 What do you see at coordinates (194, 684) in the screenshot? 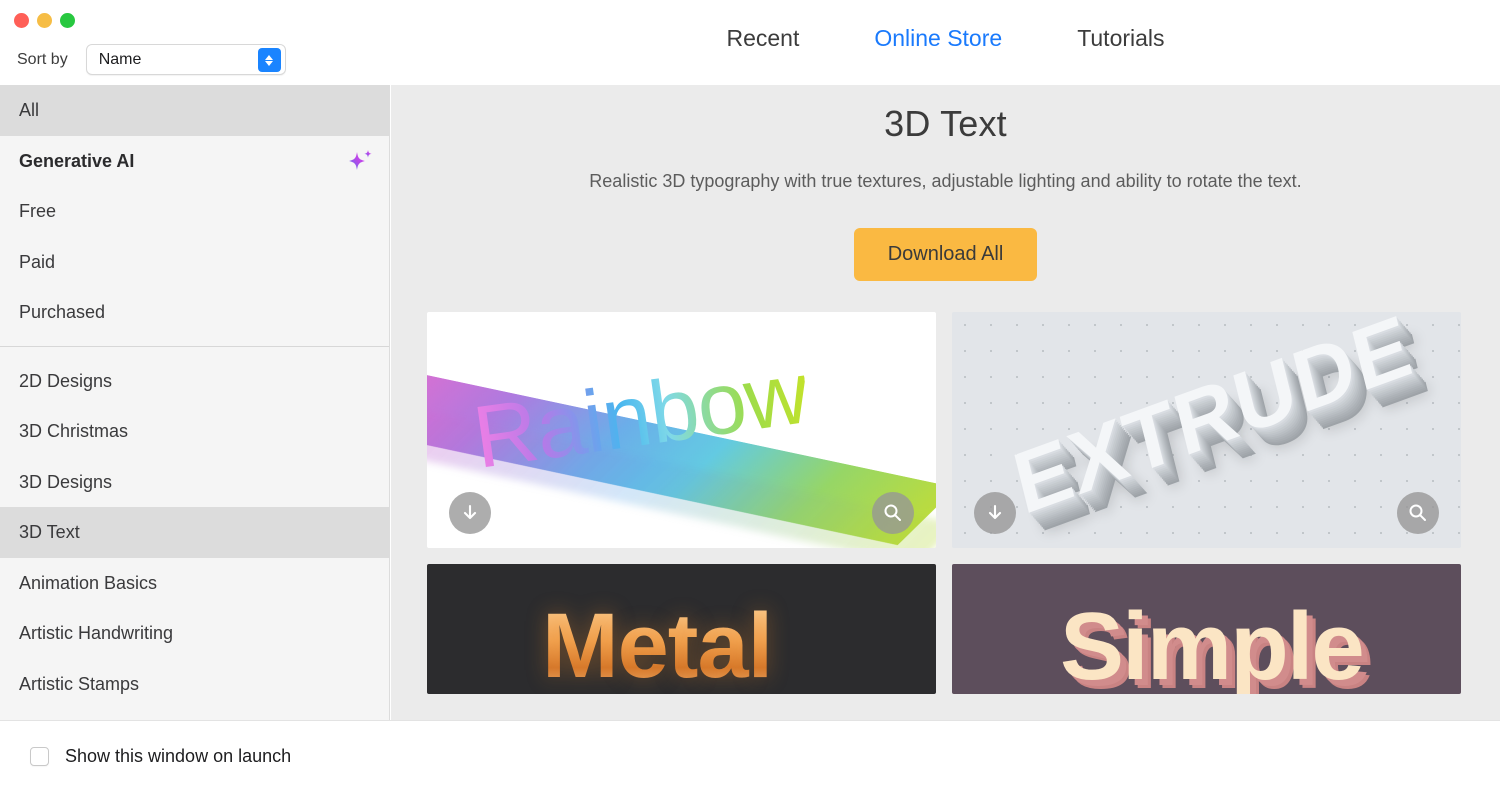
I see `sidebar-item-artistic-stamps: Artistic Stamps` at bounding box center [194, 684].